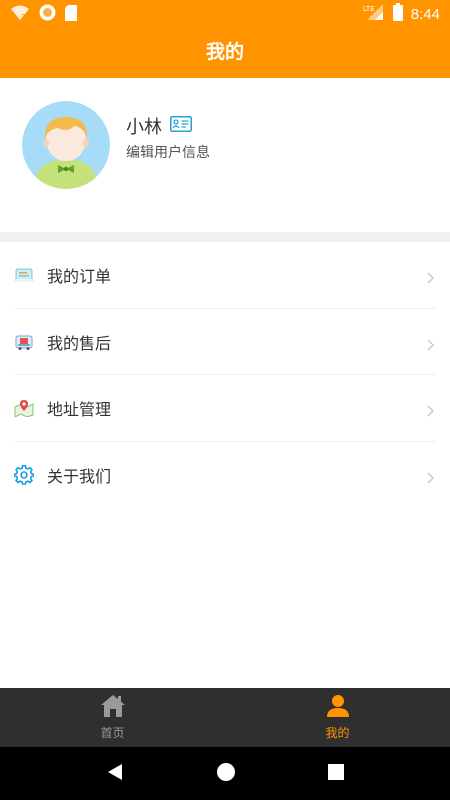 This screenshot has width=450, height=800. Describe the element at coordinates (71, 14) in the screenshot. I see `sd-card-icon` at that location.